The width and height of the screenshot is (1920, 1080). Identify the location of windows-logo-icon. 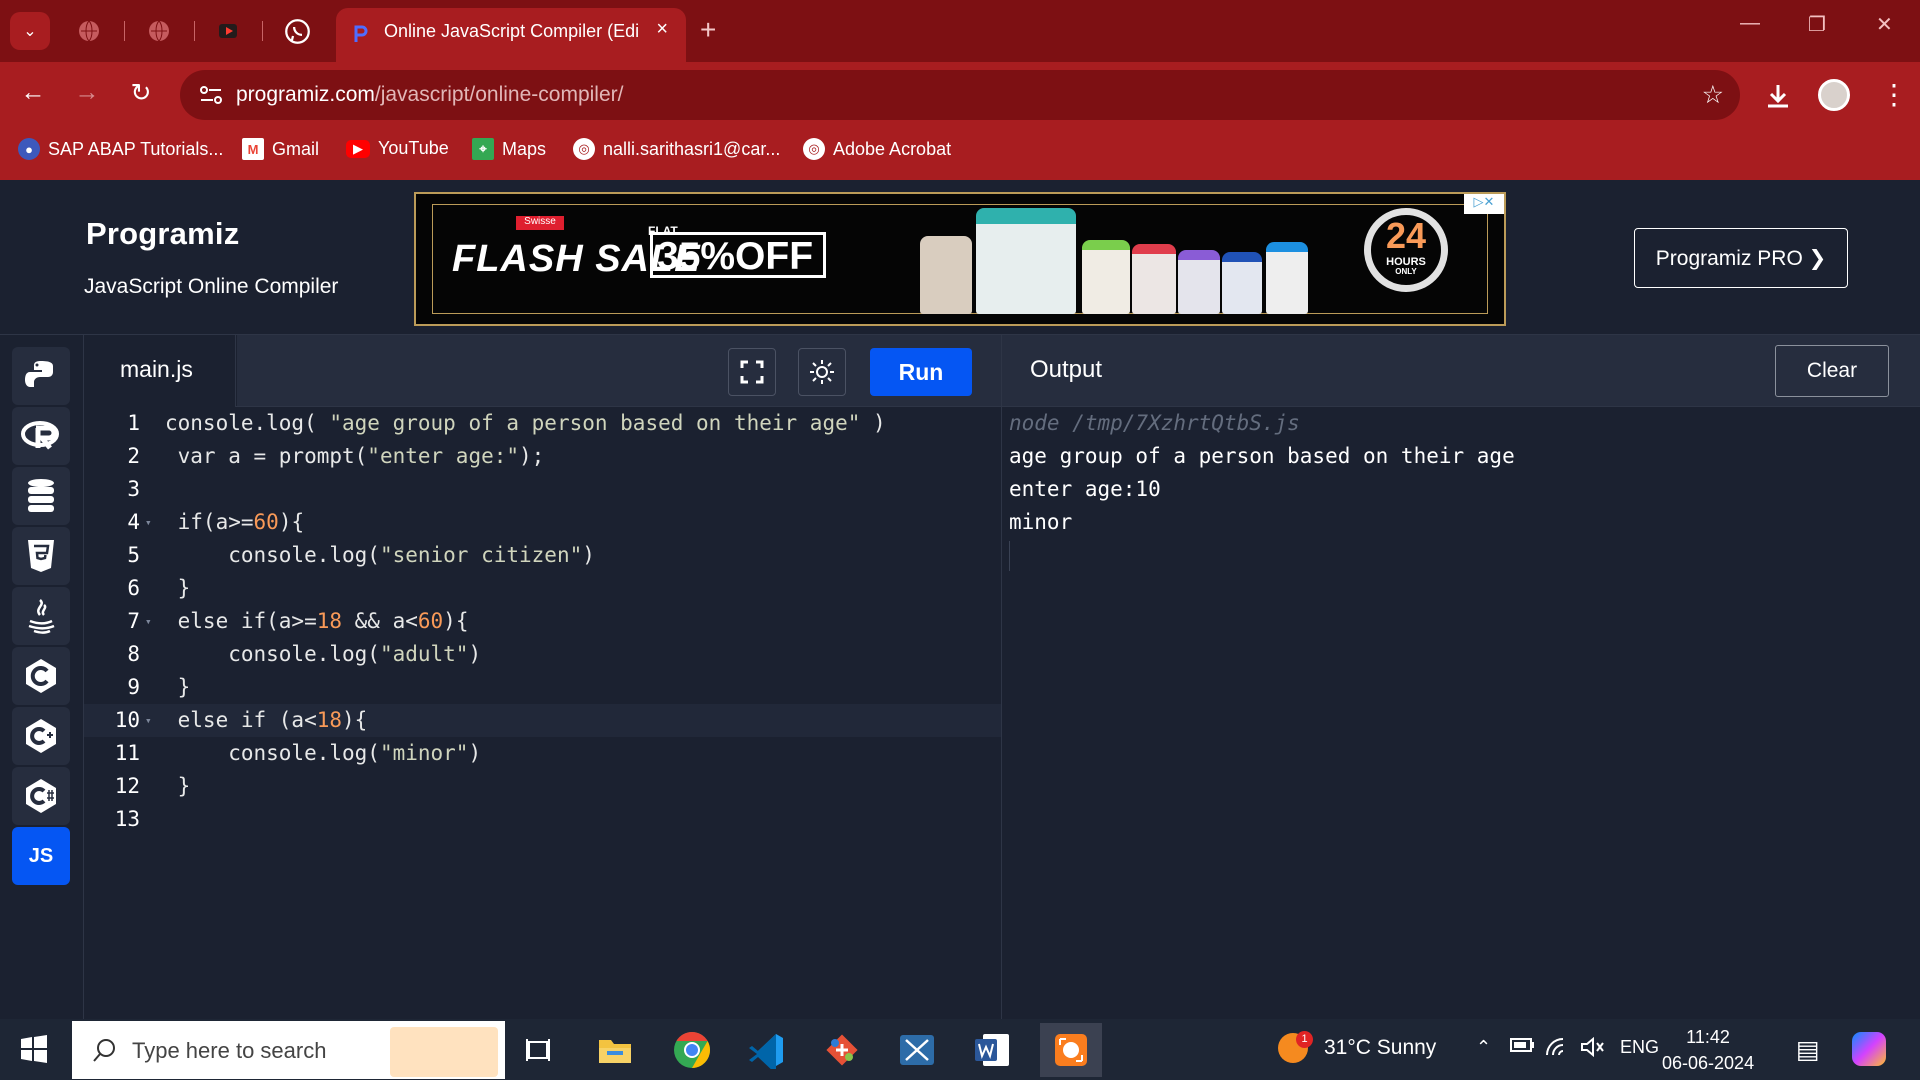
(34, 1049).